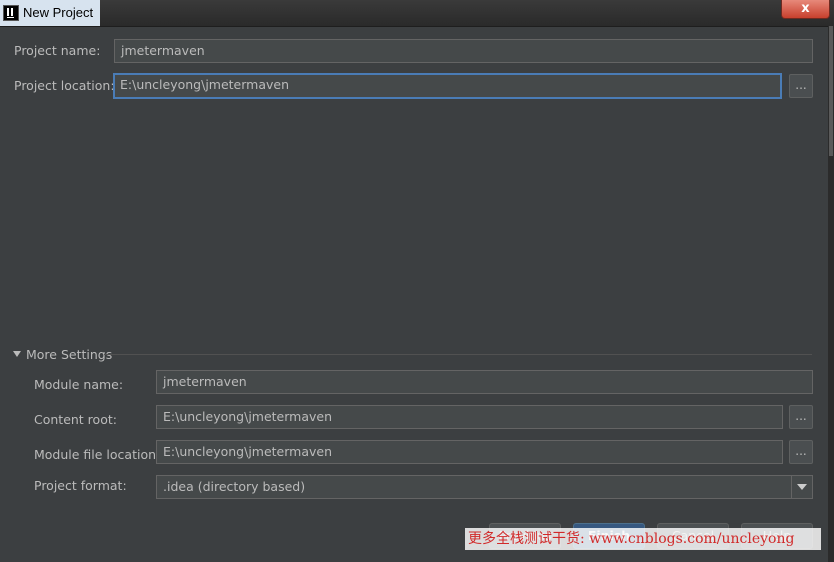 The width and height of the screenshot is (834, 562). What do you see at coordinates (11, 13) in the screenshot?
I see `intellij-idea-icon` at bounding box center [11, 13].